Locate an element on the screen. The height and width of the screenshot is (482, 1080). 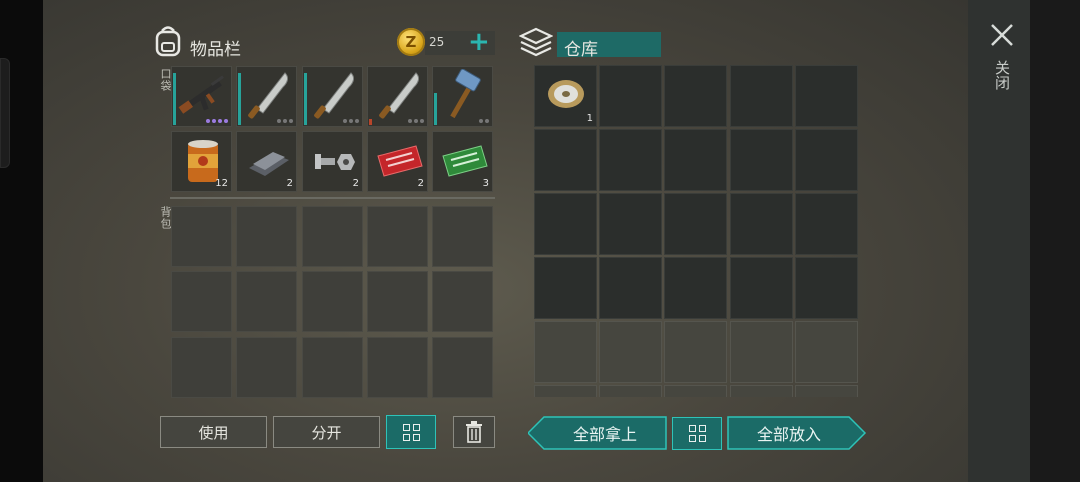
bolt-nut-icon is located at coordinates (335, 162).